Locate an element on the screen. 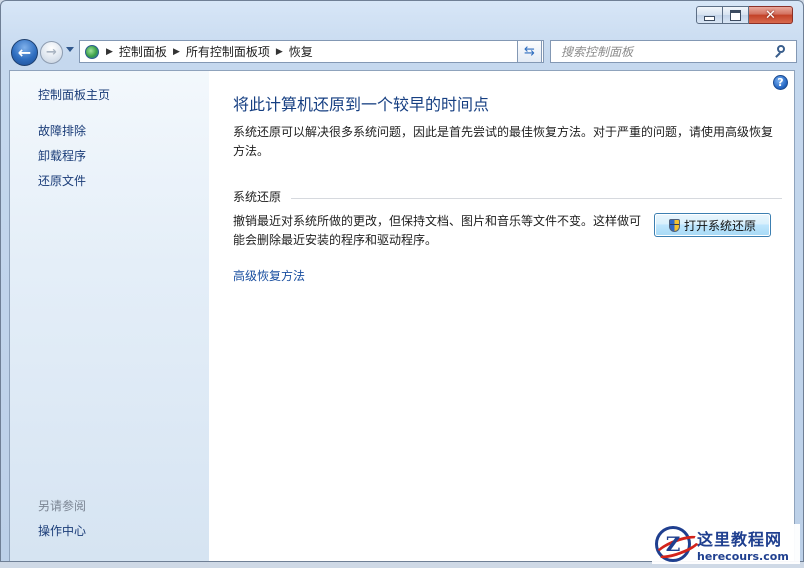  watermark-text: 这里教程网 herecours.com is located at coordinates (743, 544).